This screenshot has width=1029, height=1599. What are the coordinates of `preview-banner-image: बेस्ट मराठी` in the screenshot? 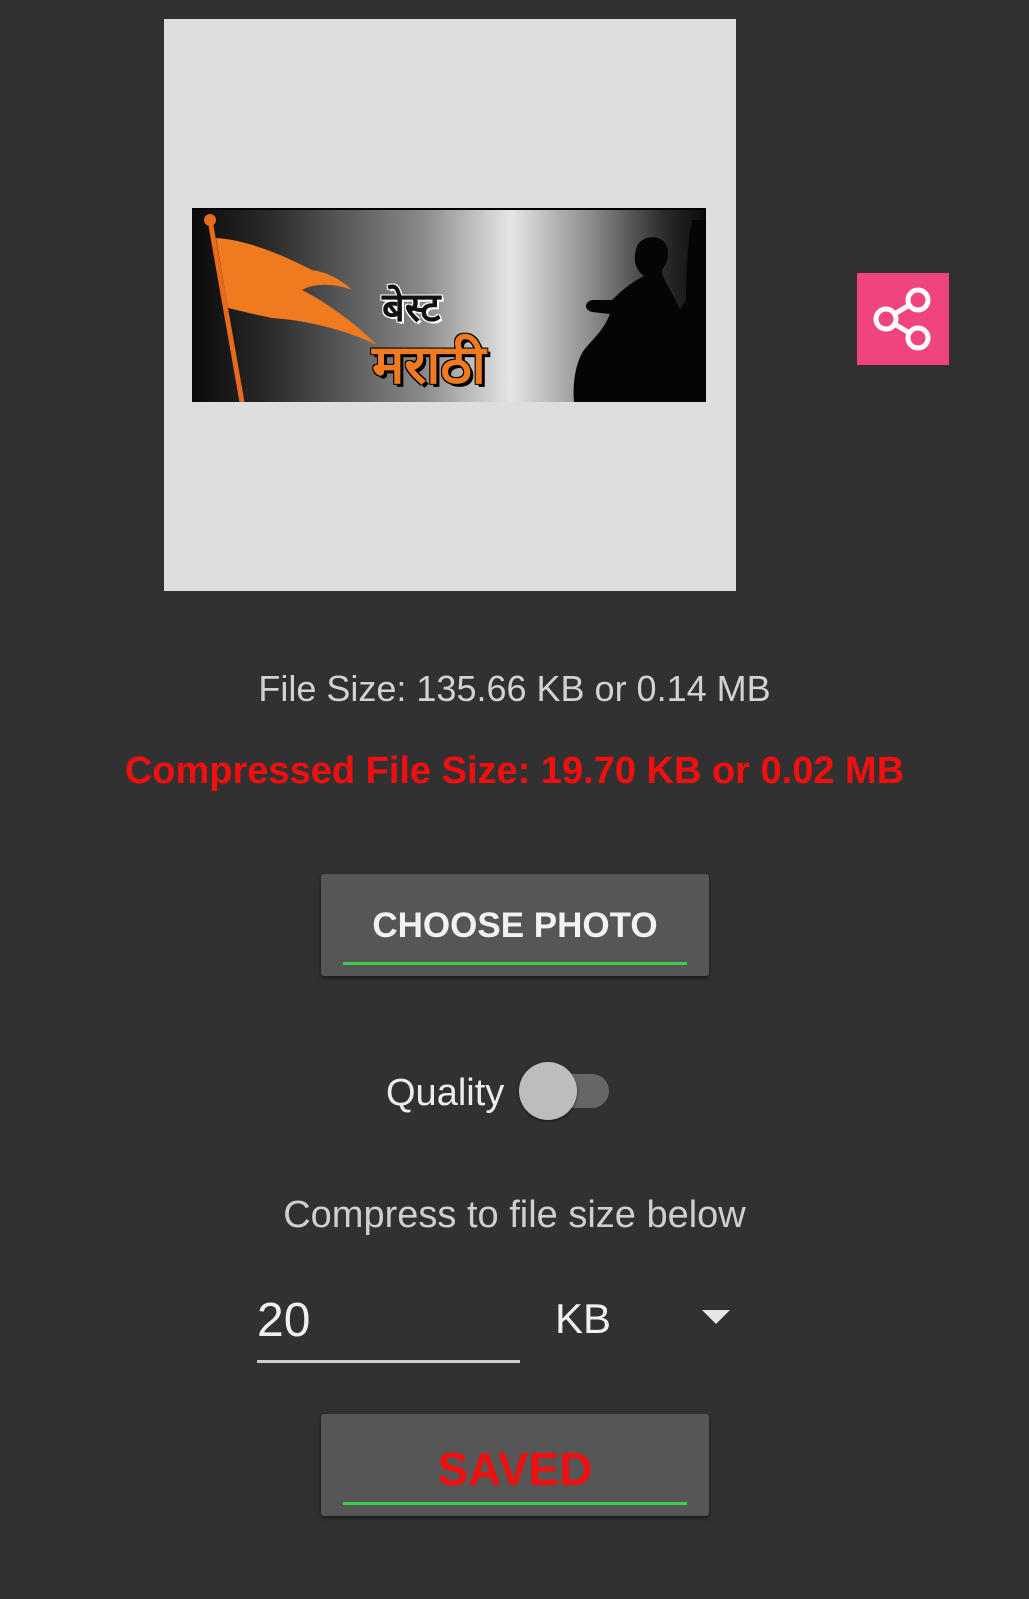 It's located at (449, 305).